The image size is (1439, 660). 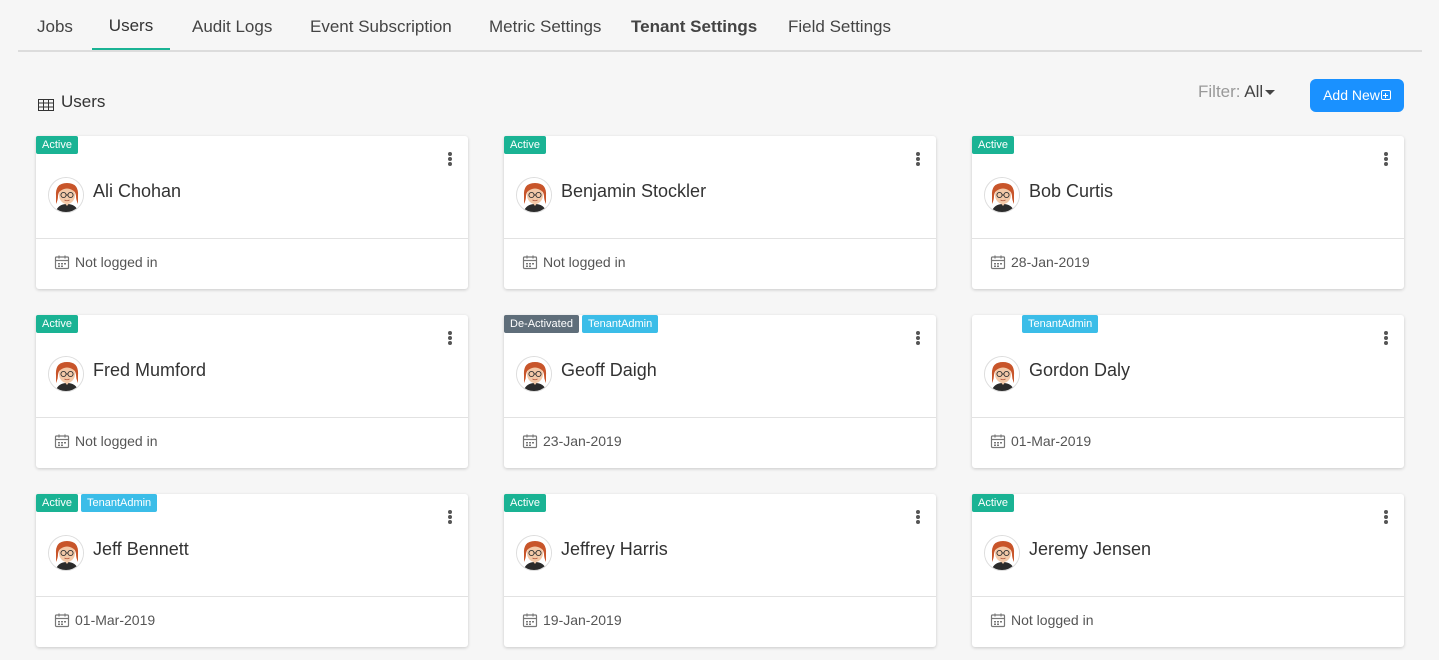 I want to click on user-name: Jeffrey Harris, so click(x=614, y=549).